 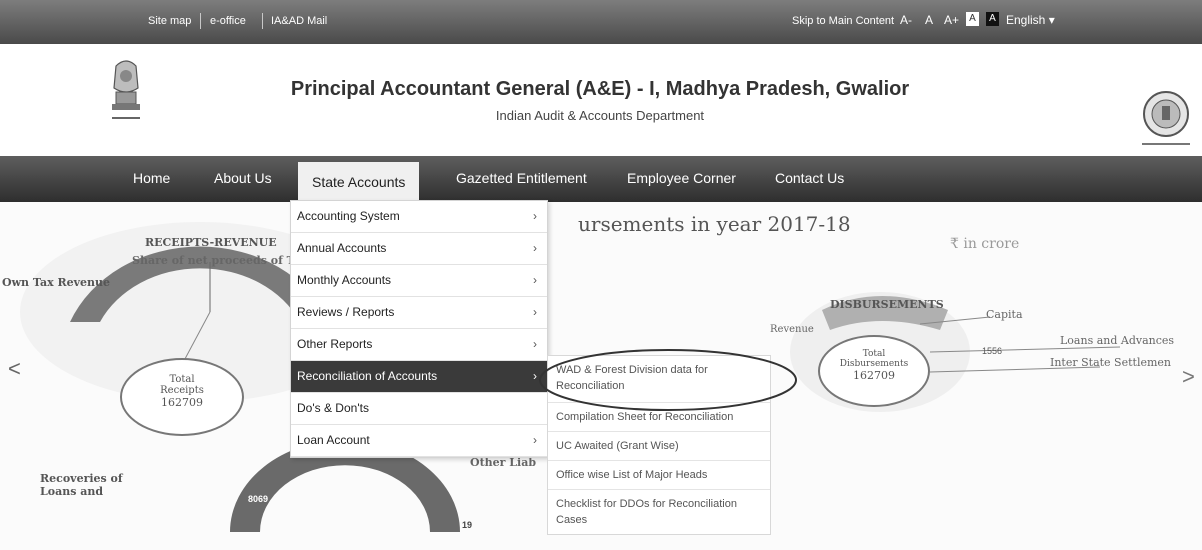 What do you see at coordinates (419, 345) in the screenshot?
I see `menu-item-other-reports: Other Reports ›` at bounding box center [419, 345].